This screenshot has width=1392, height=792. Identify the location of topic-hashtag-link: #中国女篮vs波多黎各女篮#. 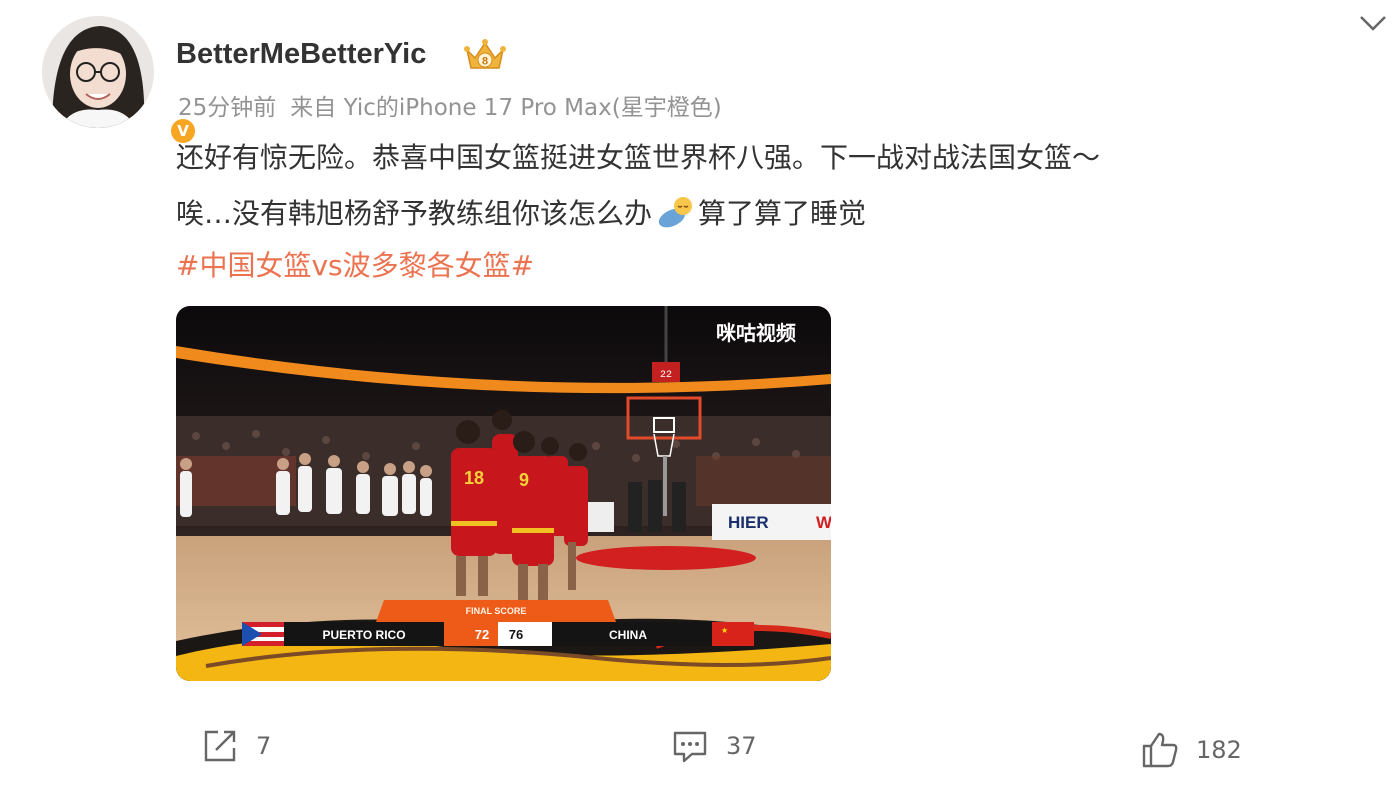
(355, 266).